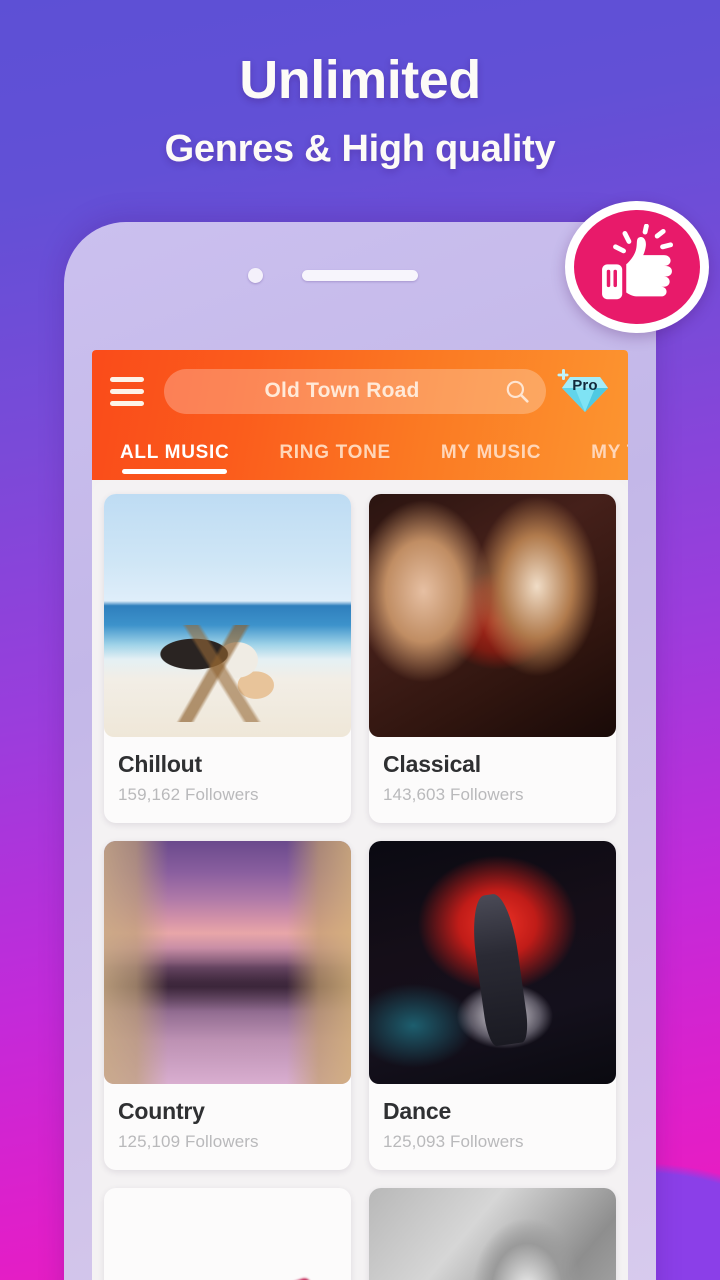 The image size is (720, 1280). I want to click on tab-all-music: ALL MUSIC, so click(174, 458).